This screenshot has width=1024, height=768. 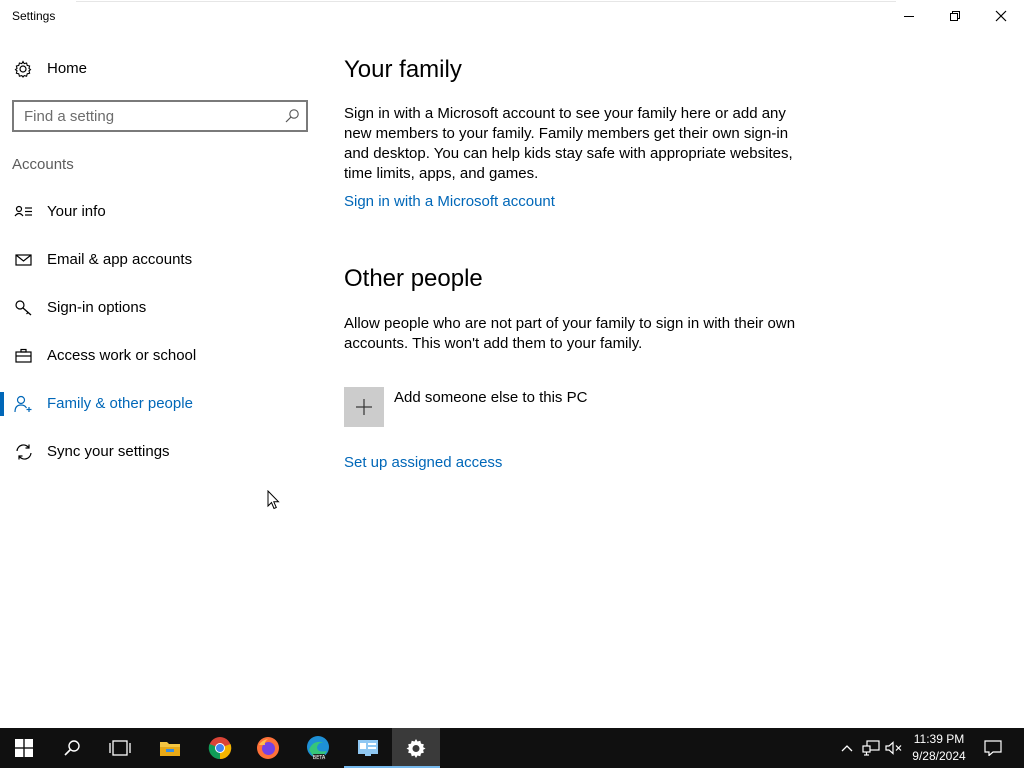 I want to click on sidebar-item-email-accounts: Email & app accounts, so click(x=160, y=260).